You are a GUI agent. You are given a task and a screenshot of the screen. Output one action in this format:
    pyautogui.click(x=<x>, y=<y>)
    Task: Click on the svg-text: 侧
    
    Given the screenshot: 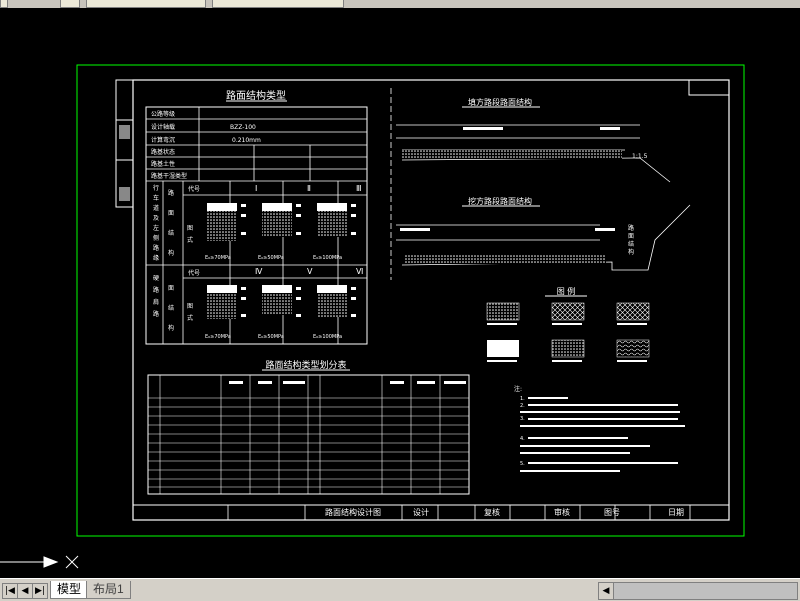 What is the action you would take?
    pyautogui.click(x=156, y=238)
    